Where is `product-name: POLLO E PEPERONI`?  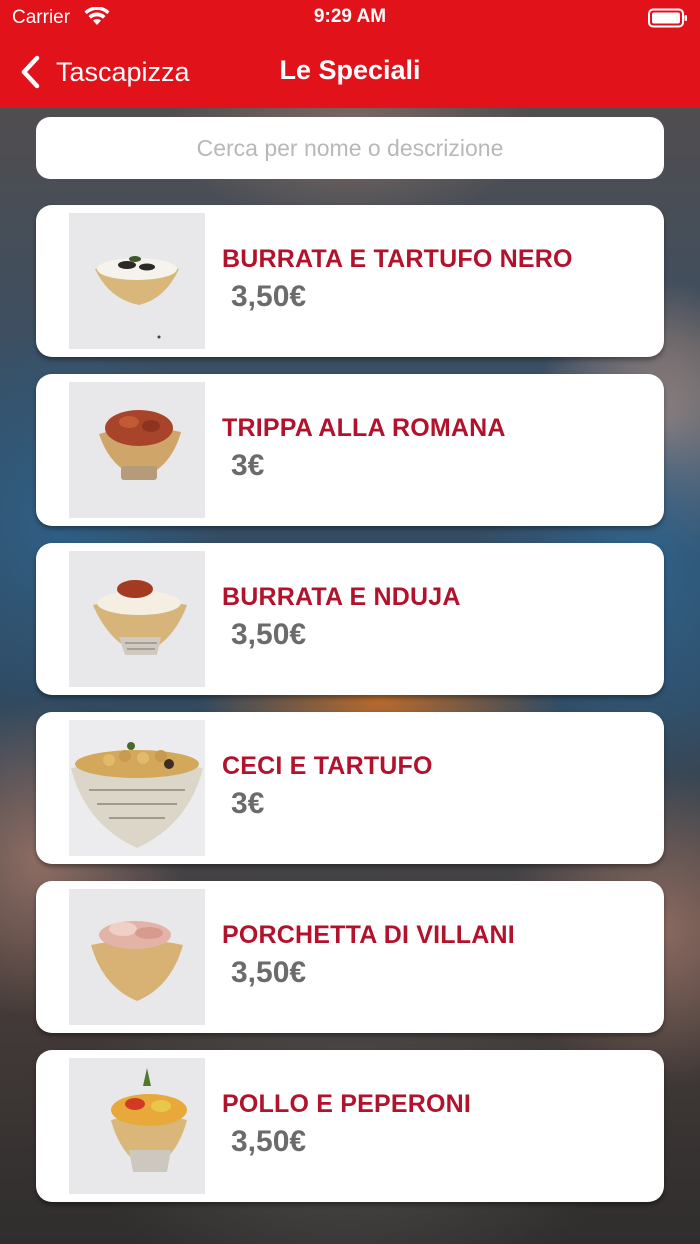 product-name: POLLO E PEPERONI is located at coordinates (347, 1104).